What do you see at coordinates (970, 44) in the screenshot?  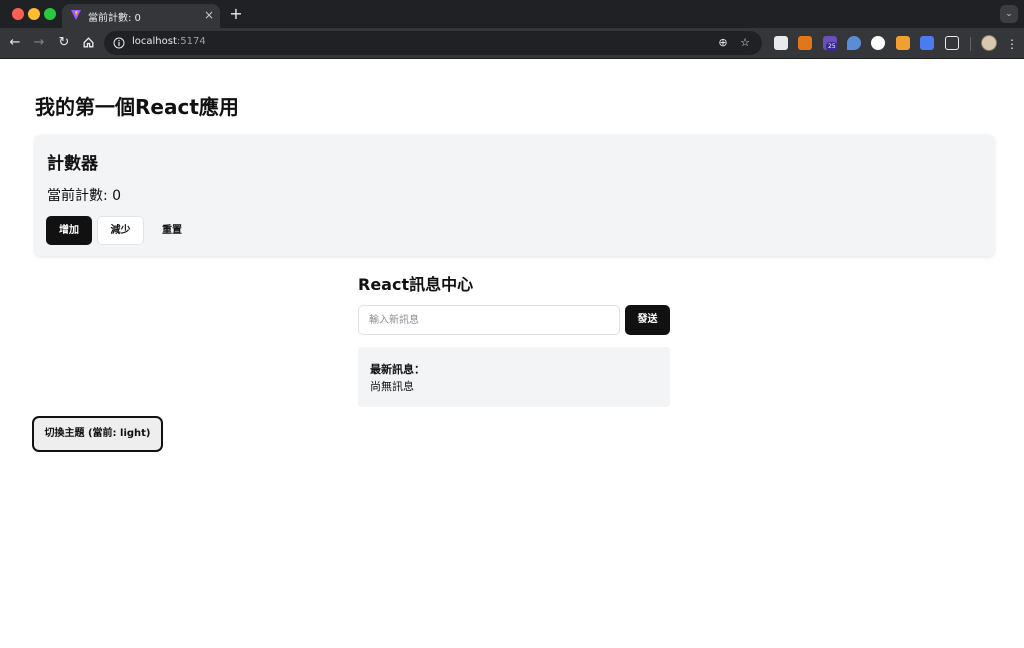 I see `toolbar-divider` at bounding box center [970, 44].